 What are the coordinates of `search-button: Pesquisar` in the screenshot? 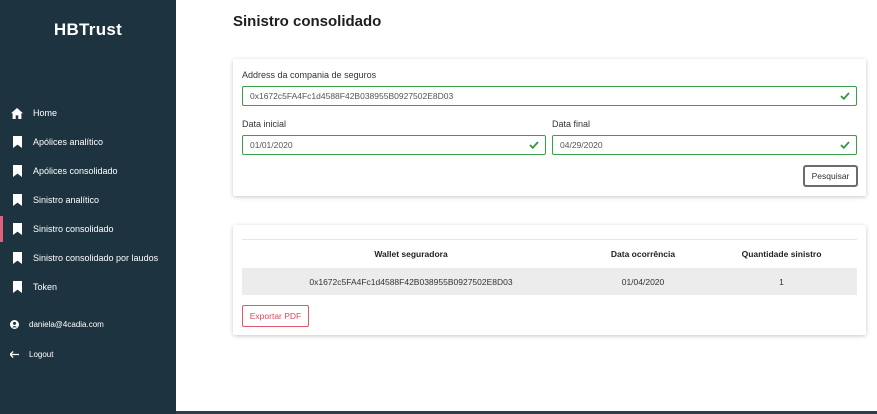 It's located at (830, 176).